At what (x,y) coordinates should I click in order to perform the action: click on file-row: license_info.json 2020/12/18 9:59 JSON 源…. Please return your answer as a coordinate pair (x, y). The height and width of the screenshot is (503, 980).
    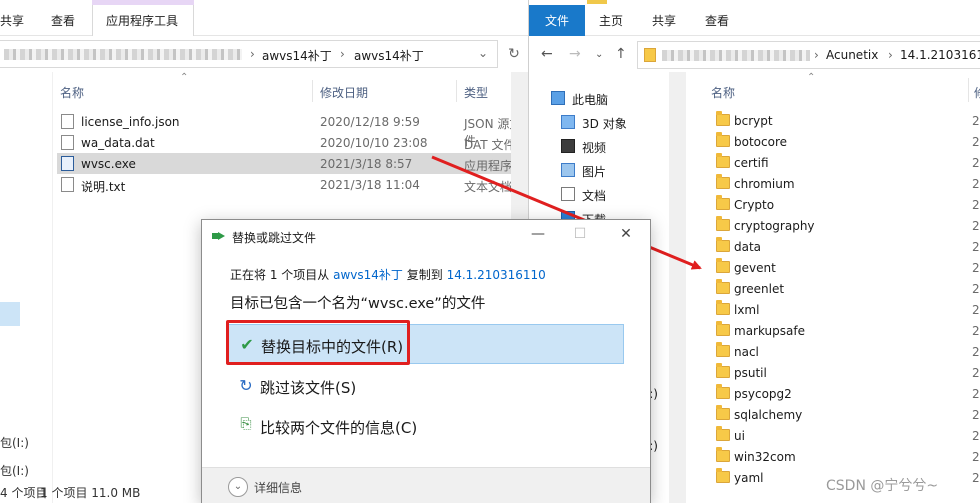
    Looking at the image, I should click on (292, 129).